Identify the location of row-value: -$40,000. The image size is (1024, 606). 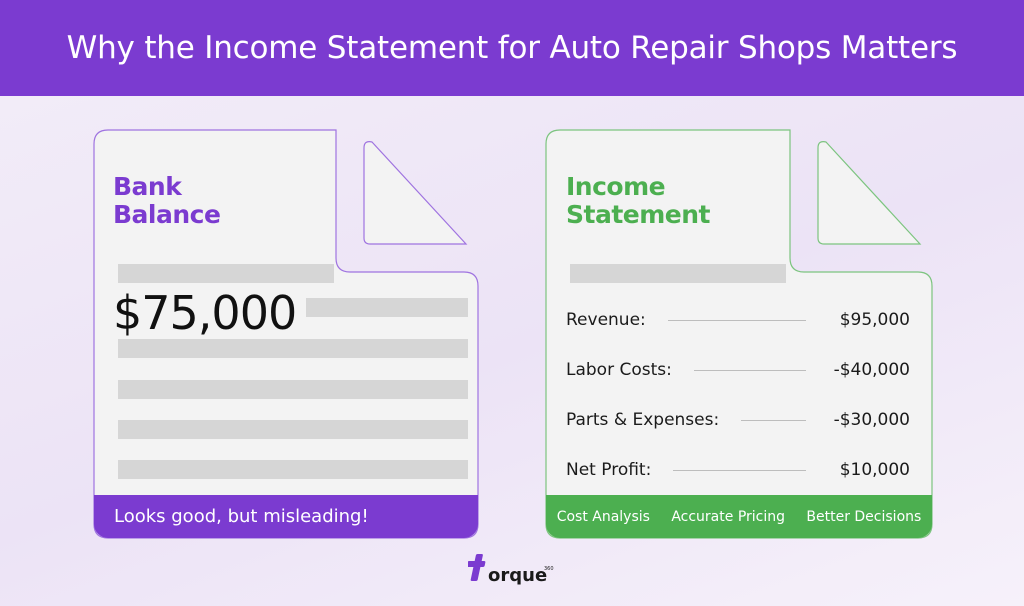
(871, 370).